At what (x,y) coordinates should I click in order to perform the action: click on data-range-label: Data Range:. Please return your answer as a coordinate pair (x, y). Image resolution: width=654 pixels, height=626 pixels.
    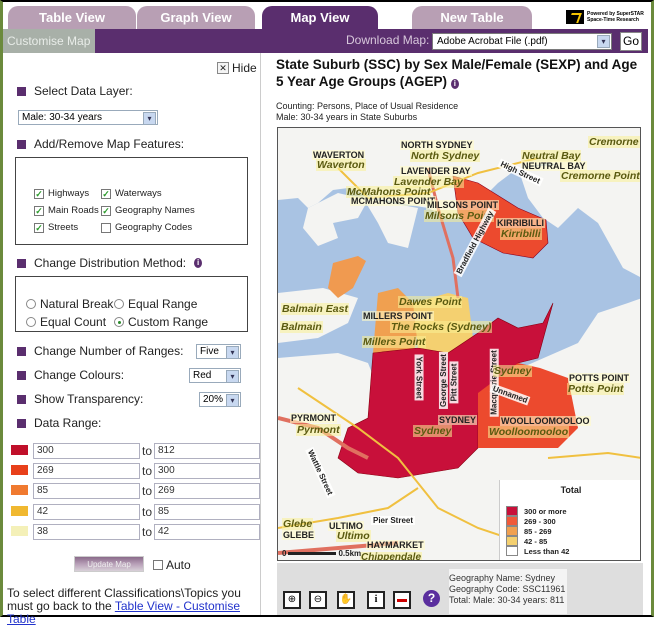
    Looking at the image, I should click on (68, 423).